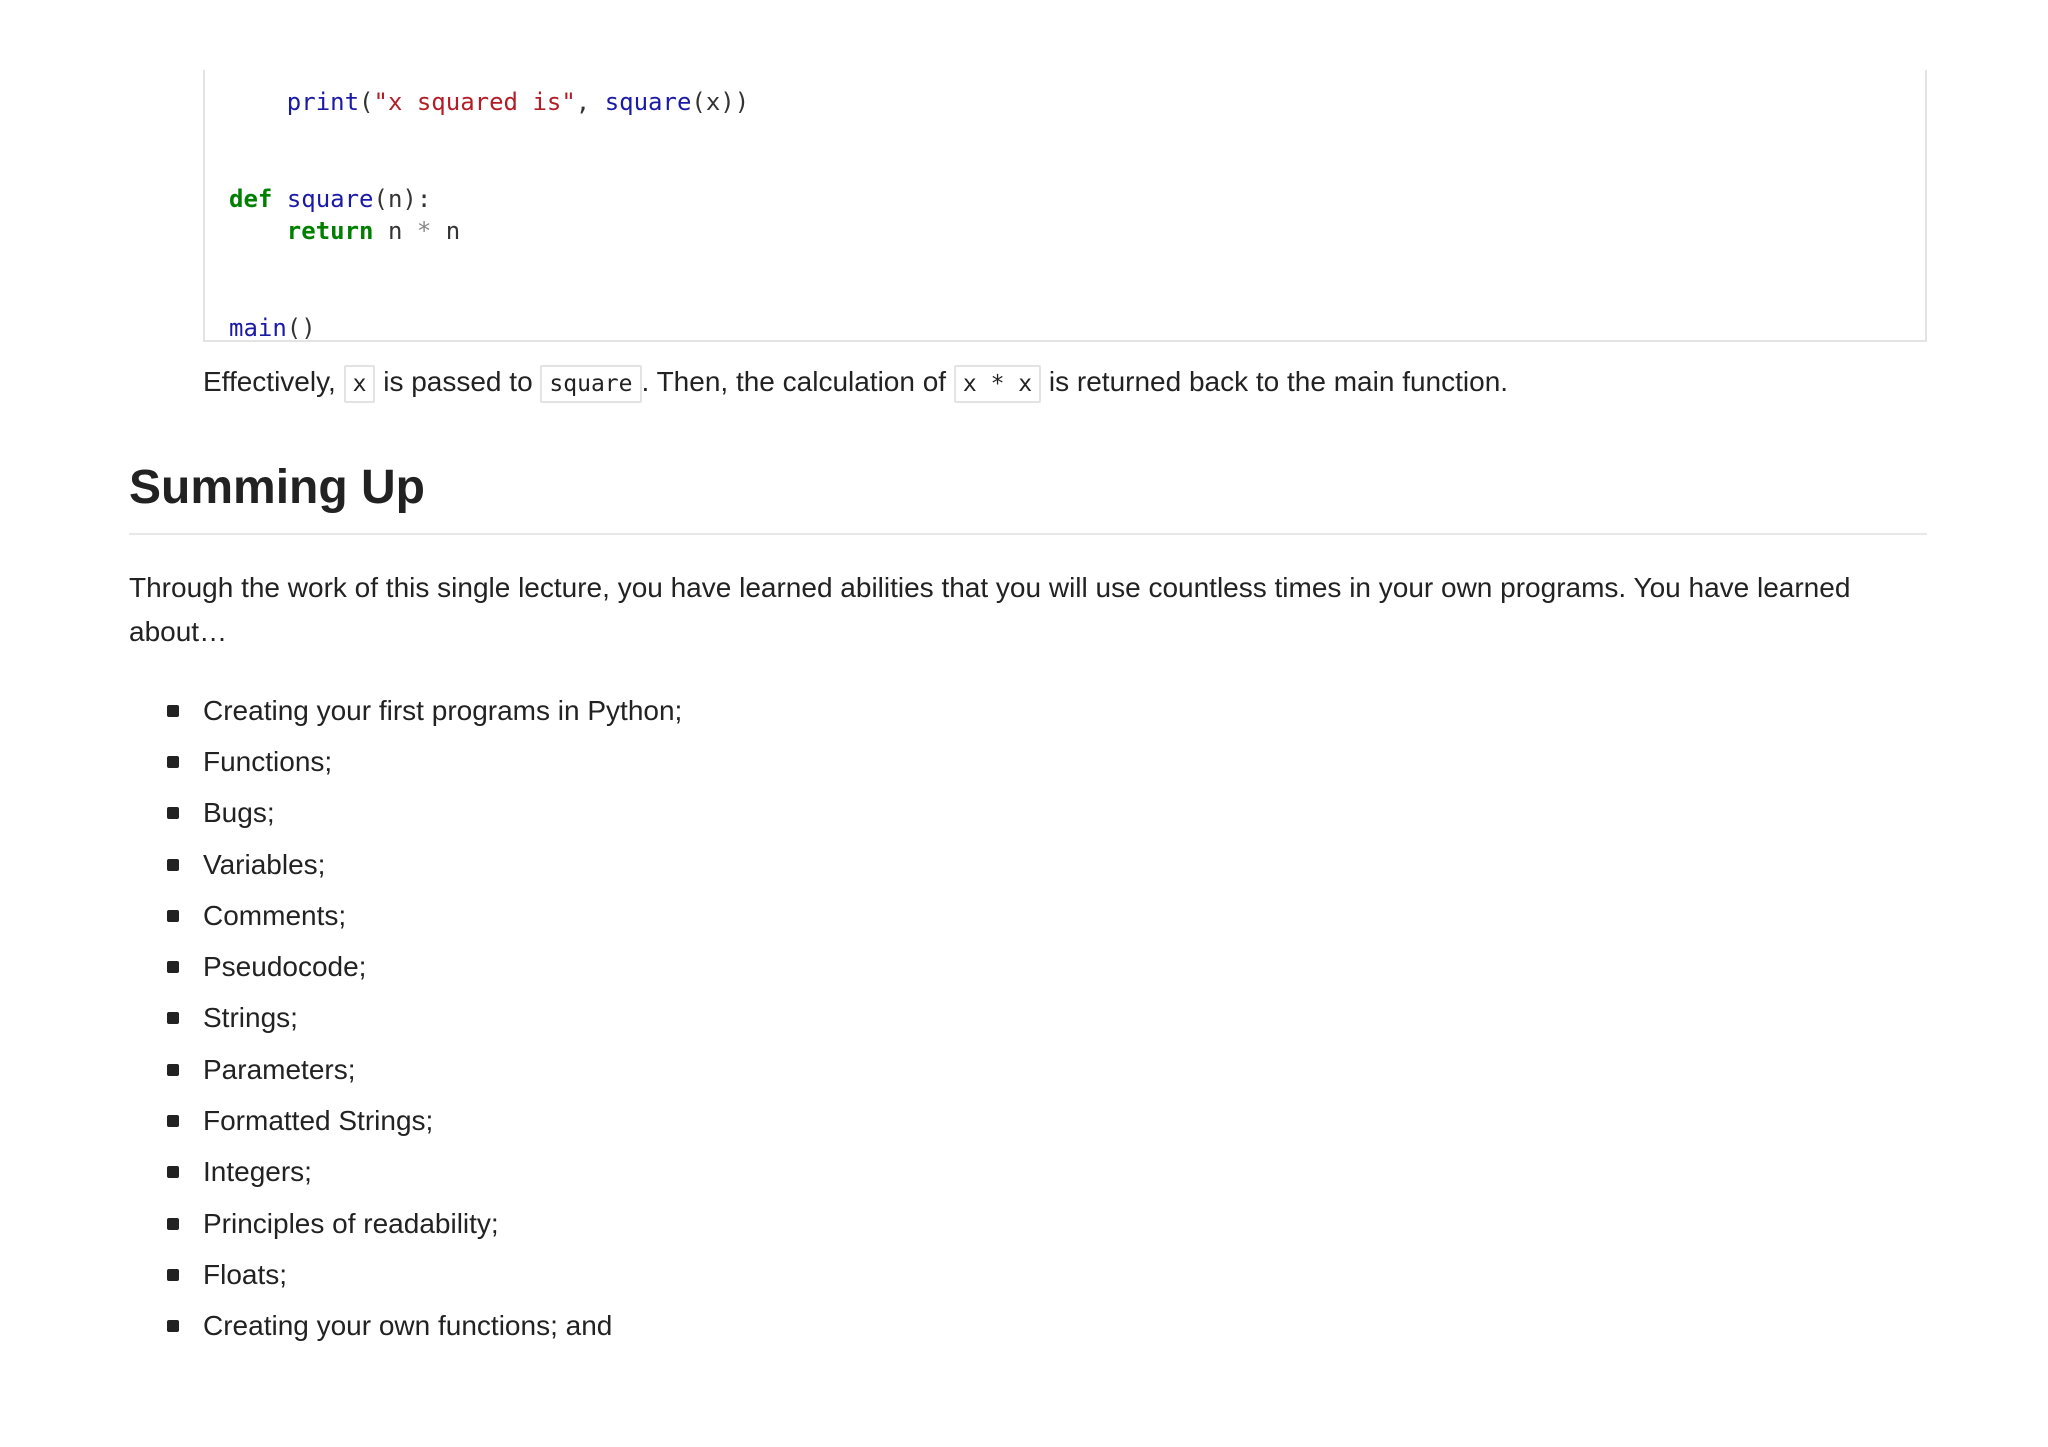 The height and width of the screenshot is (1447, 2048). I want to click on code-token-def: def, so click(251, 199).